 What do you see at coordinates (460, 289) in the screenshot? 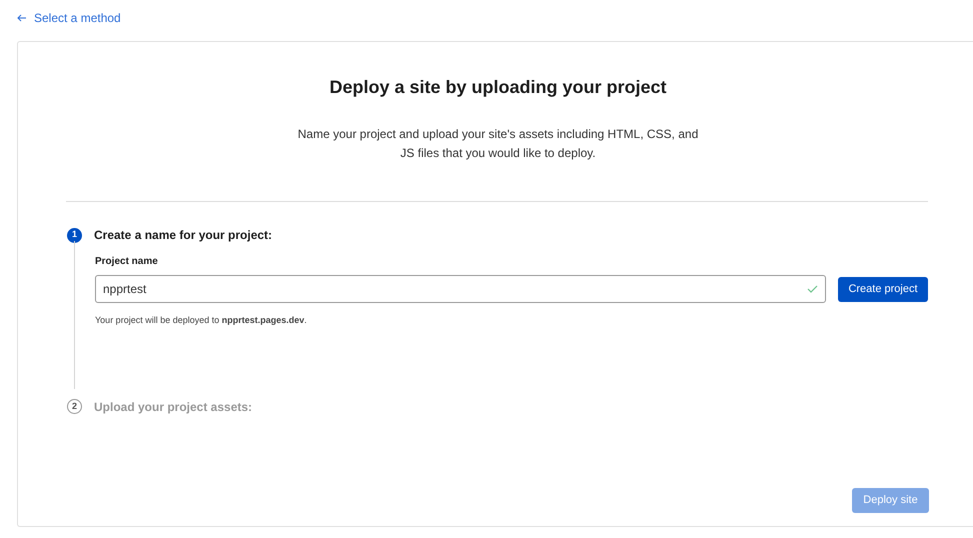
I see `project-name-field: npprtest` at bounding box center [460, 289].